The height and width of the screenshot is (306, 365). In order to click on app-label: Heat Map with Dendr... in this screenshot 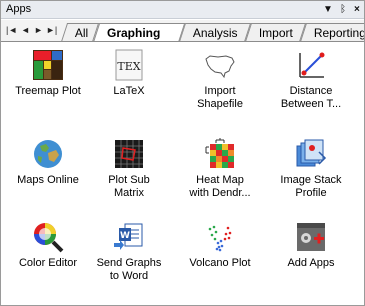, I will do `click(220, 186)`.